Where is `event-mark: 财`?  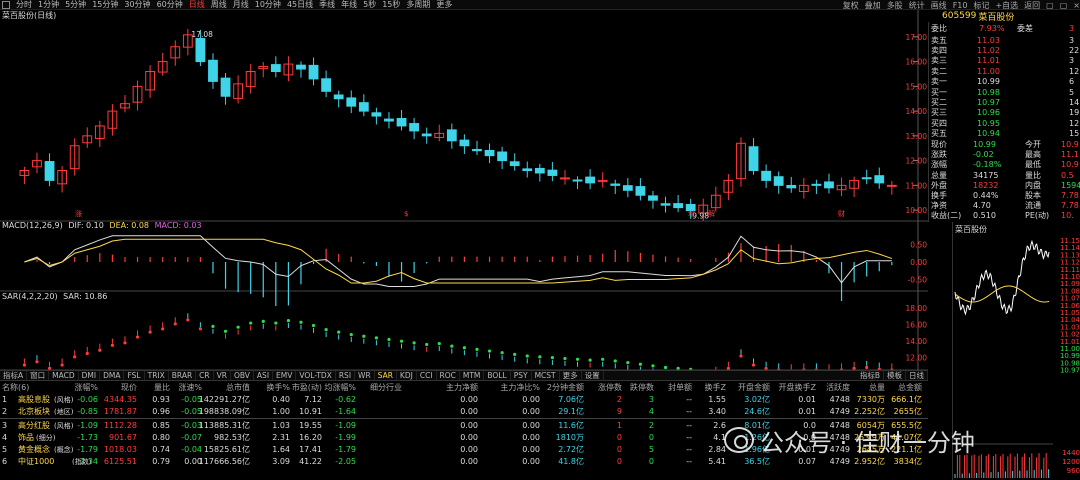 event-mark: 财 is located at coordinates (841, 213).